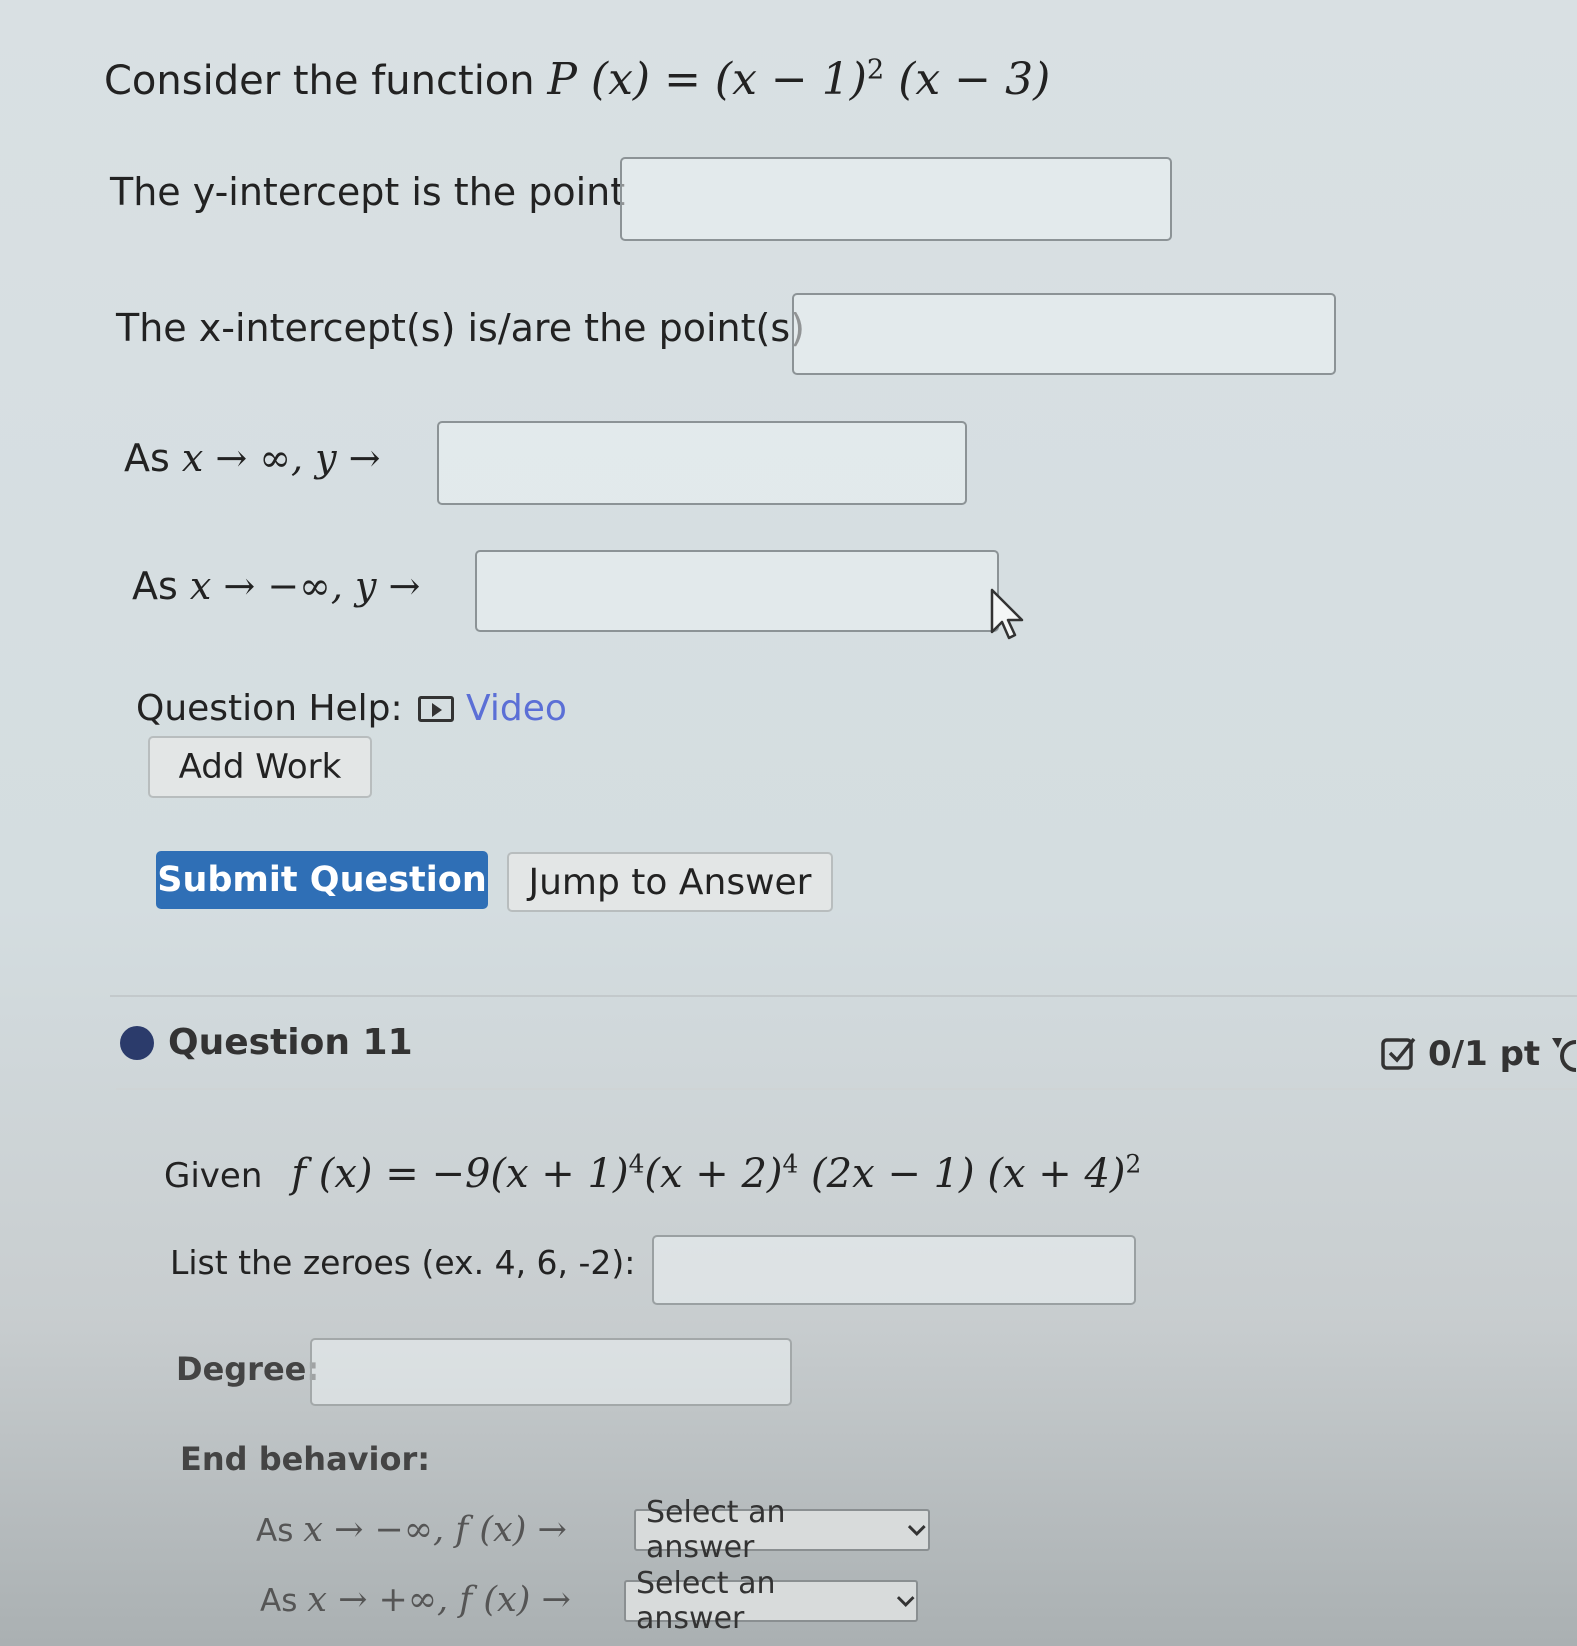  Describe the element at coordinates (846, 1089) in the screenshot. I see `header-divider` at that location.